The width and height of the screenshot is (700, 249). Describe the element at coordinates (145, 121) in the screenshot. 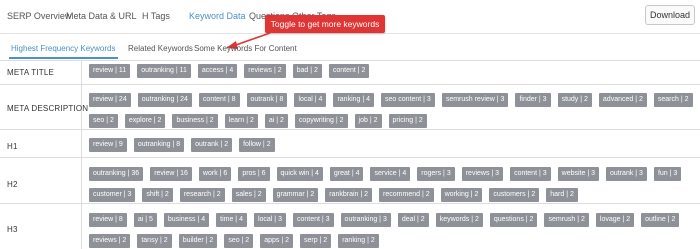

I see `keyword-chip: explore | 2` at that location.